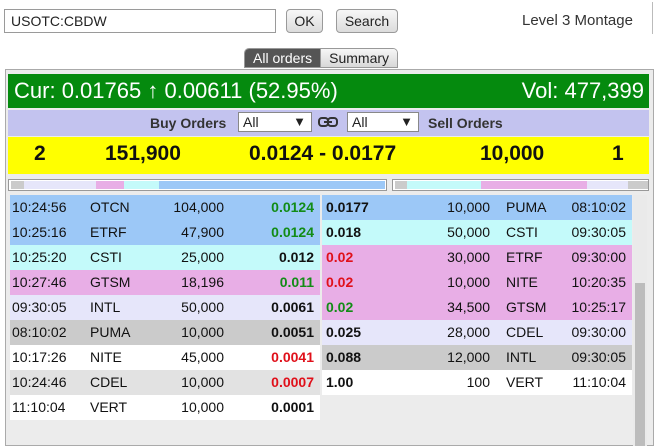 The height and width of the screenshot is (446, 663). Describe the element at coordinates (340, 382) in the screenshot. I see `order-price: 1.00` at that location.